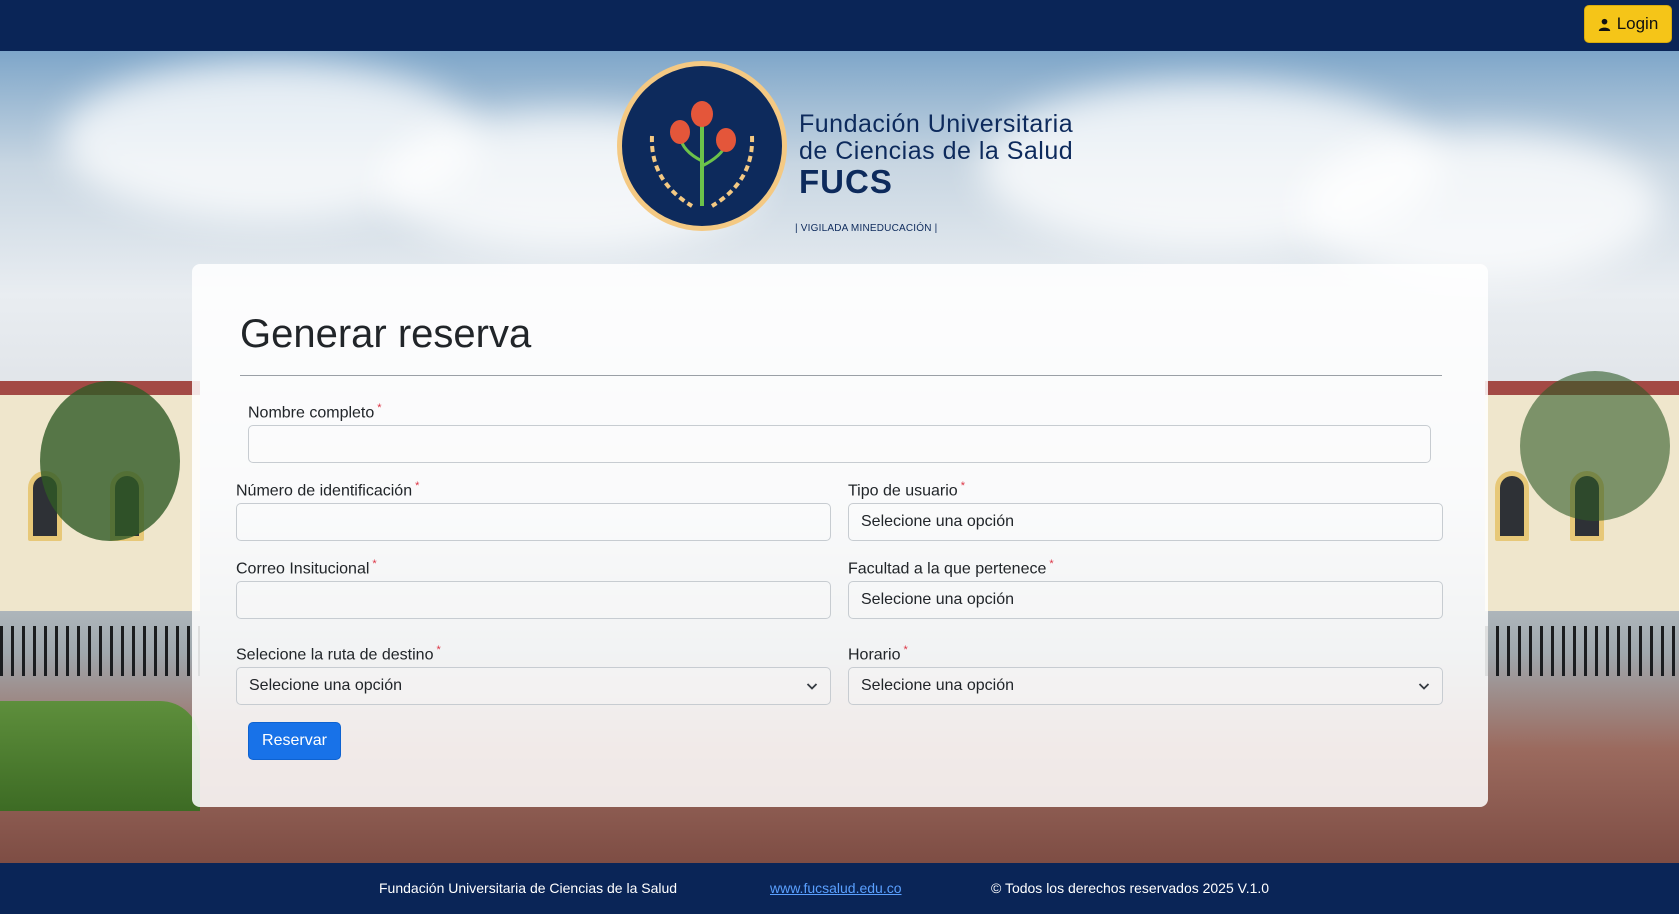  What do you see at coordinates (294, 741) in the screenshot?
I see `reservar-button: Reservar` at bounding box center [294, 741].